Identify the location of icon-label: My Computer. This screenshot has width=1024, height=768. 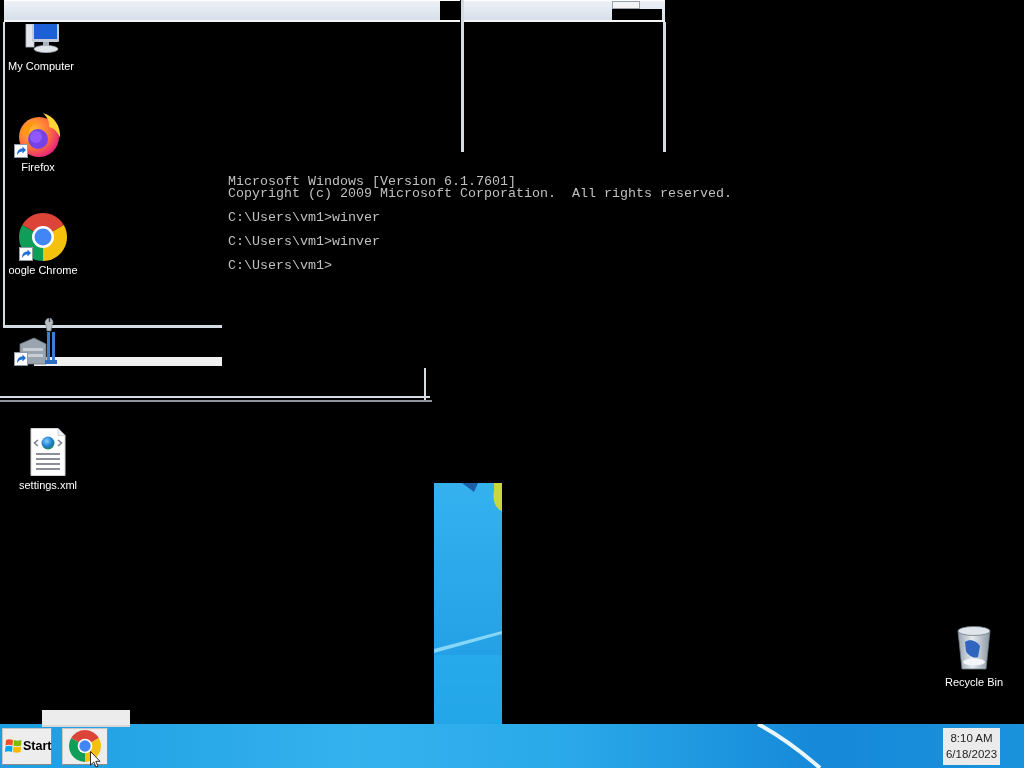
(41, 66).